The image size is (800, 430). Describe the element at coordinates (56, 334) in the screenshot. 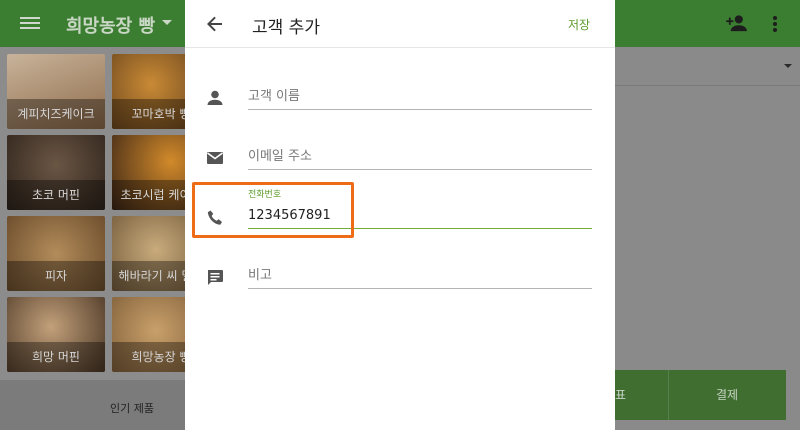

I see `product-tile: 희망 머핀` at that location.